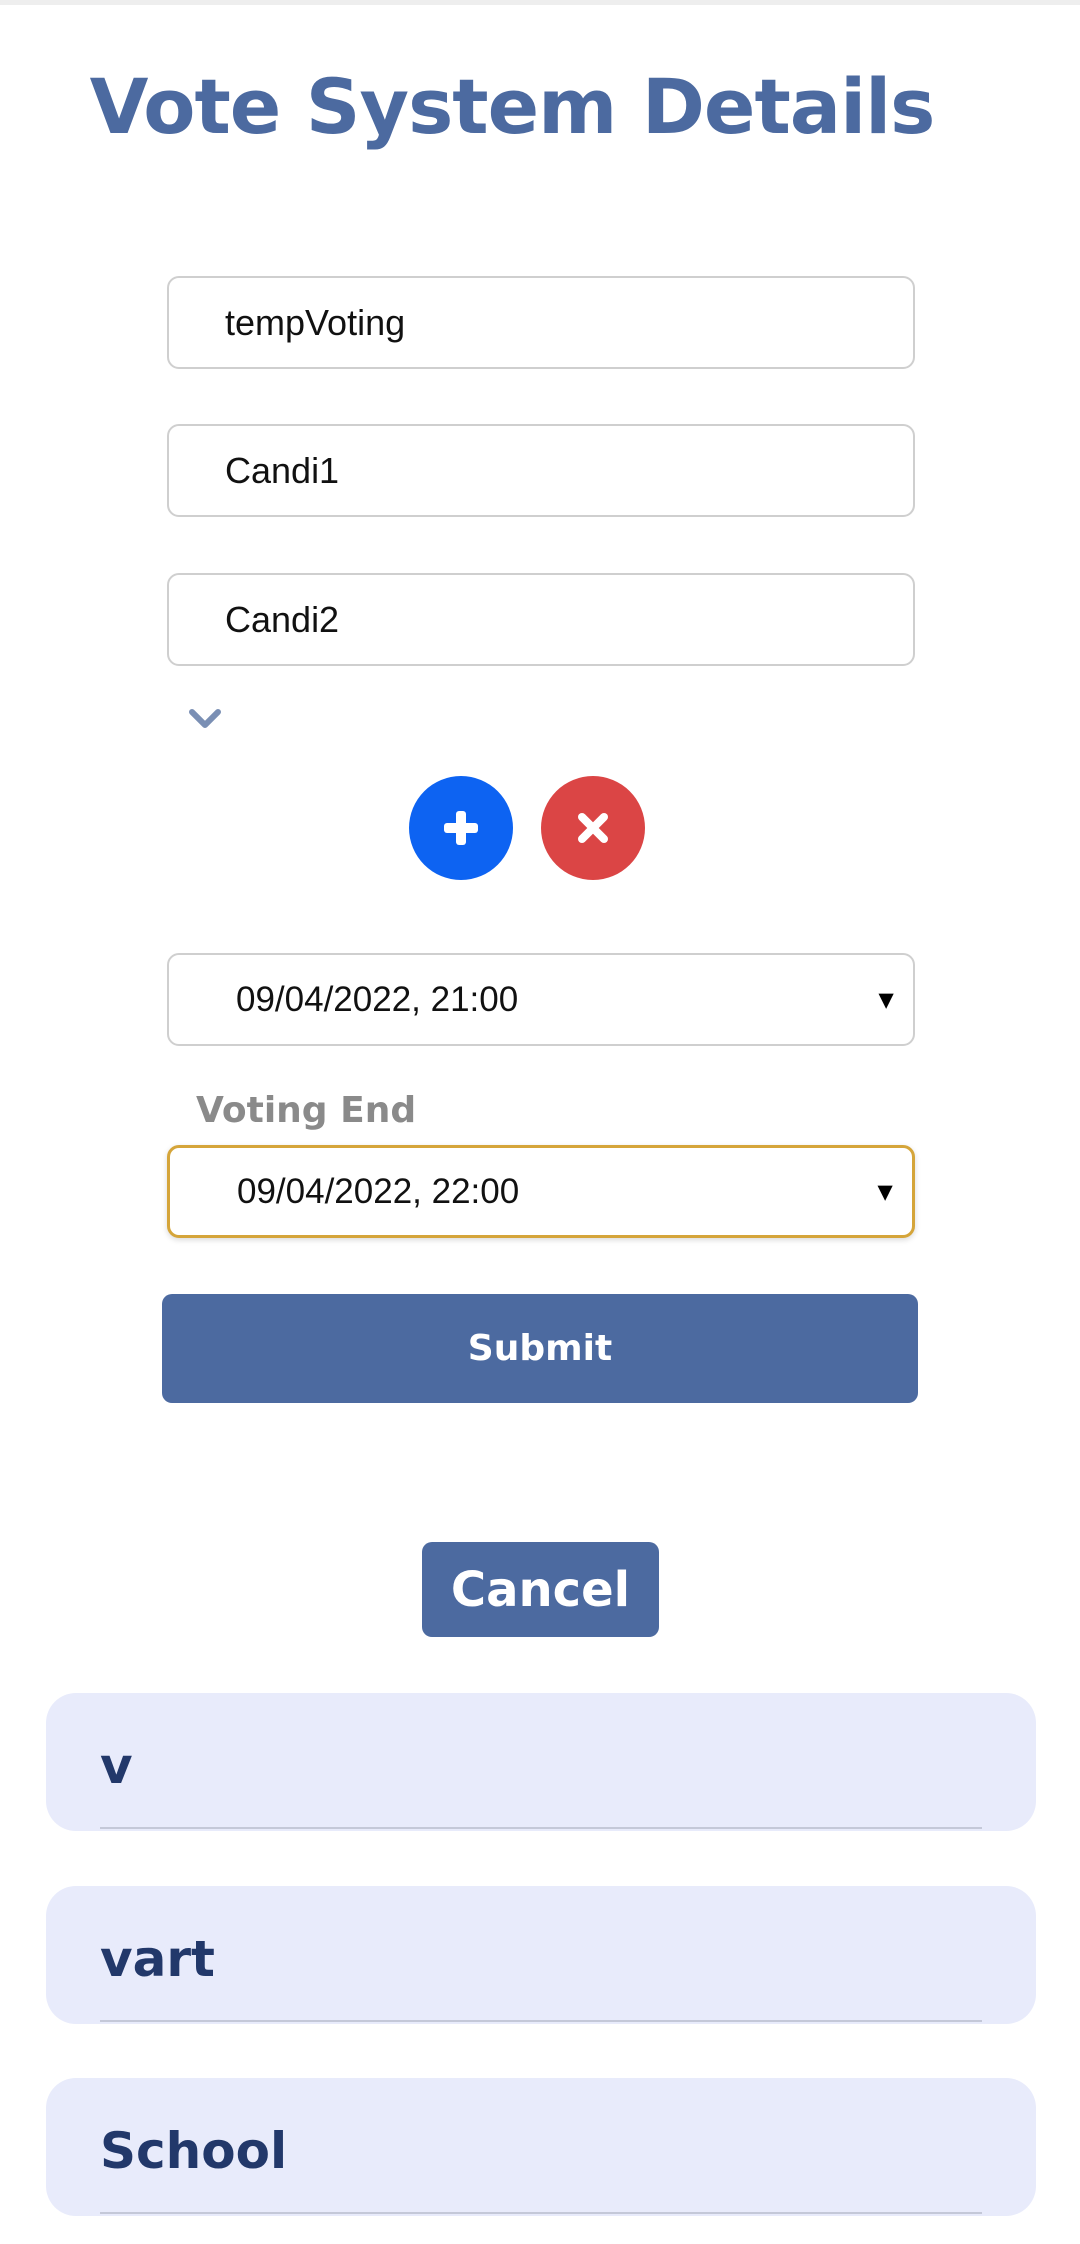 The image size is (1080, 2244). Describe the element at coordinates (541, 470) in the screenshot. I see `candidate-input-1: Candi1` at that location.